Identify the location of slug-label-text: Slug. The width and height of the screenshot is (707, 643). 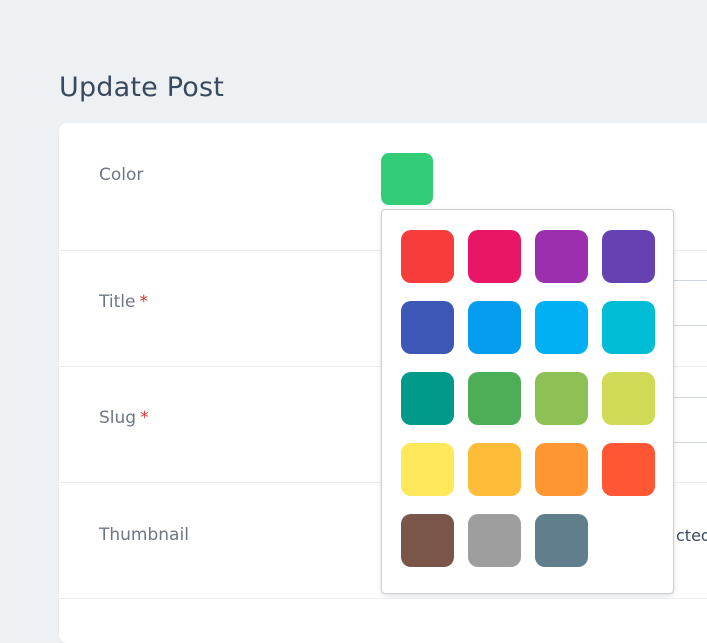
(118, 418).